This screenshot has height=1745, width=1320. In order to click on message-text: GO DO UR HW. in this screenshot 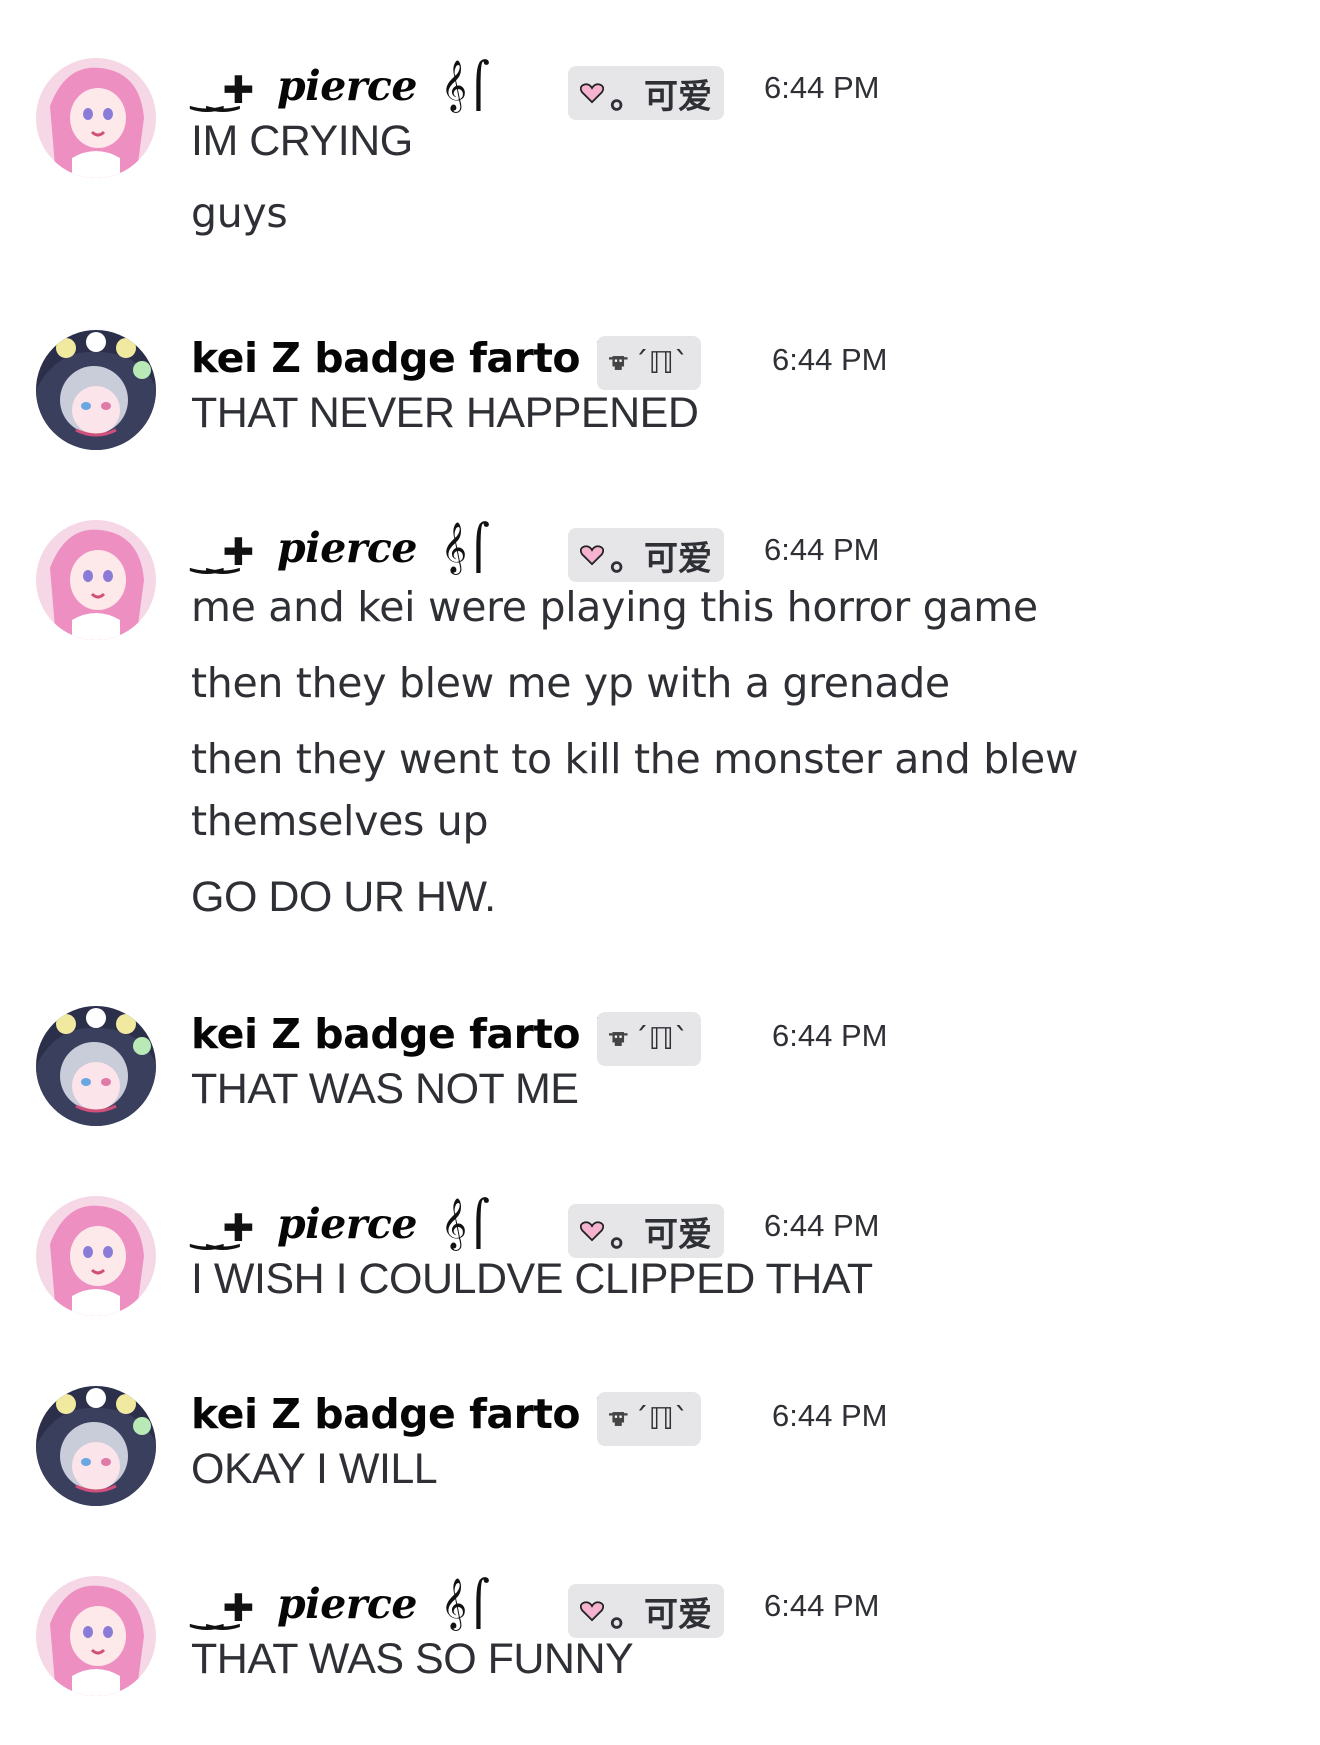, I will do `click(343, 897)`.